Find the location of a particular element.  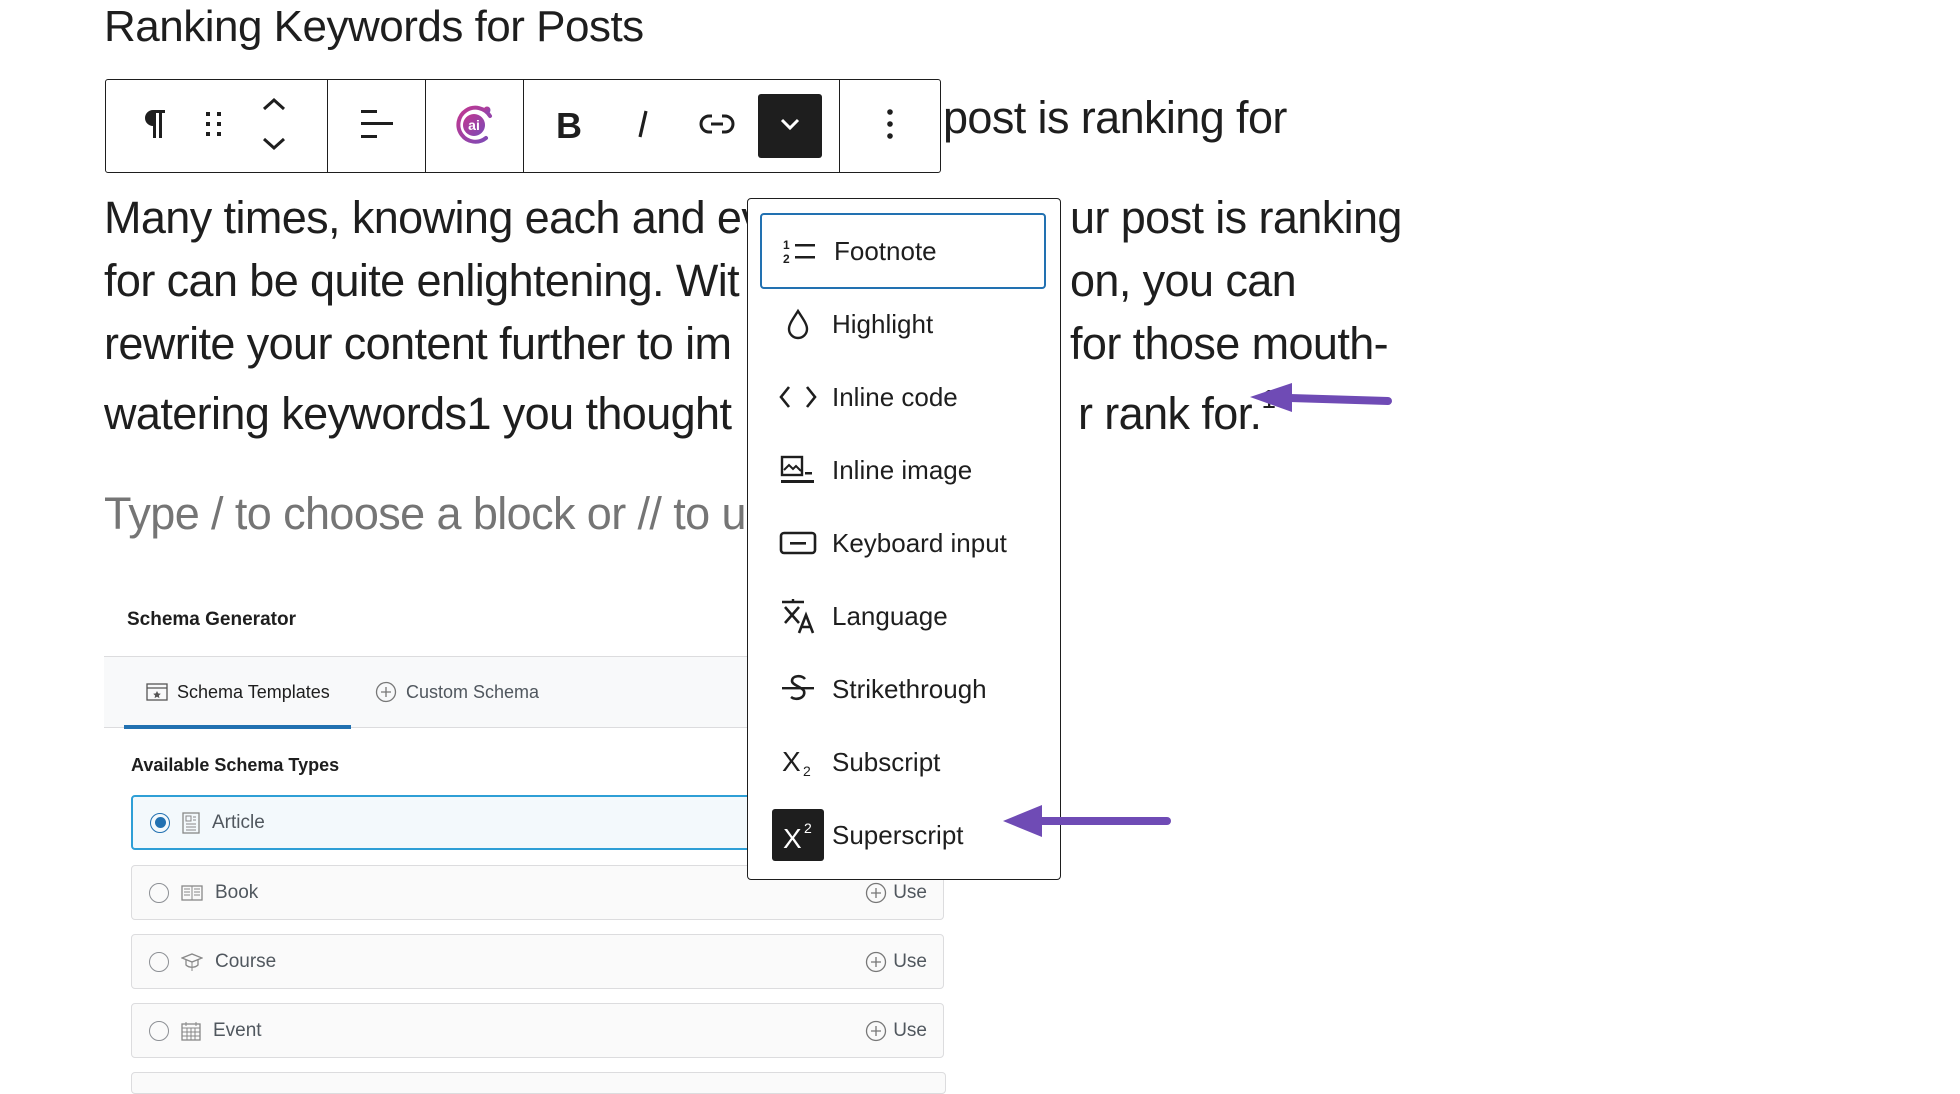

move-up-down-icon is located at coordinates (274, 126).